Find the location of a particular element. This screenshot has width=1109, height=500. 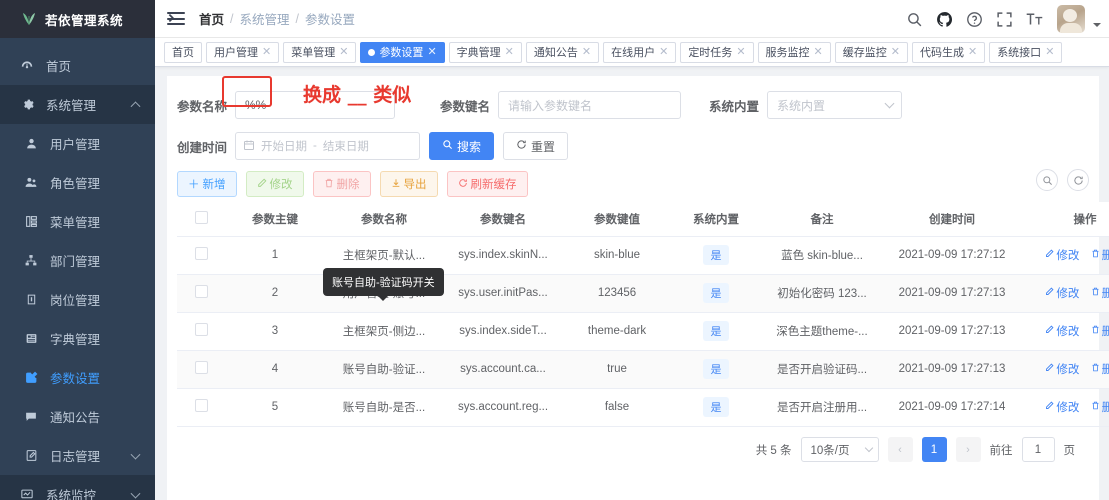

cell-builtin: 是 is located at coordinates (716, 331).